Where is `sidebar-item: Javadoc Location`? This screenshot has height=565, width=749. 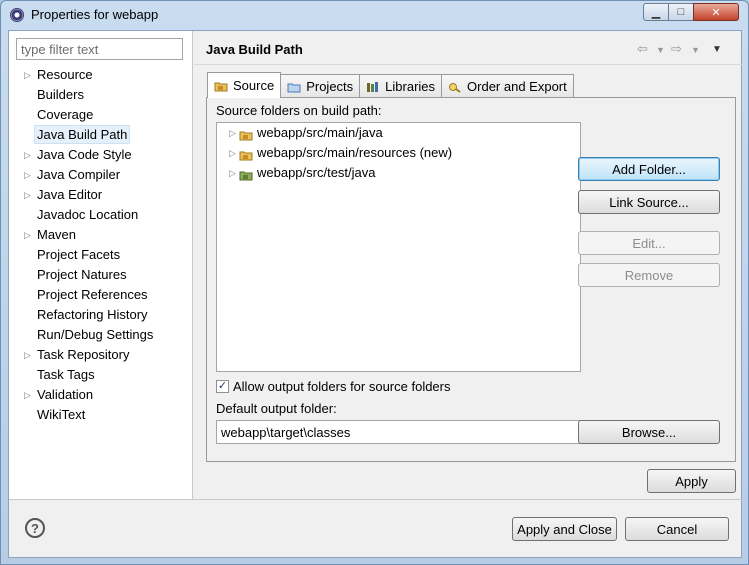
sidebar-item: Javadoc Location is located at coordinates (101, 215).